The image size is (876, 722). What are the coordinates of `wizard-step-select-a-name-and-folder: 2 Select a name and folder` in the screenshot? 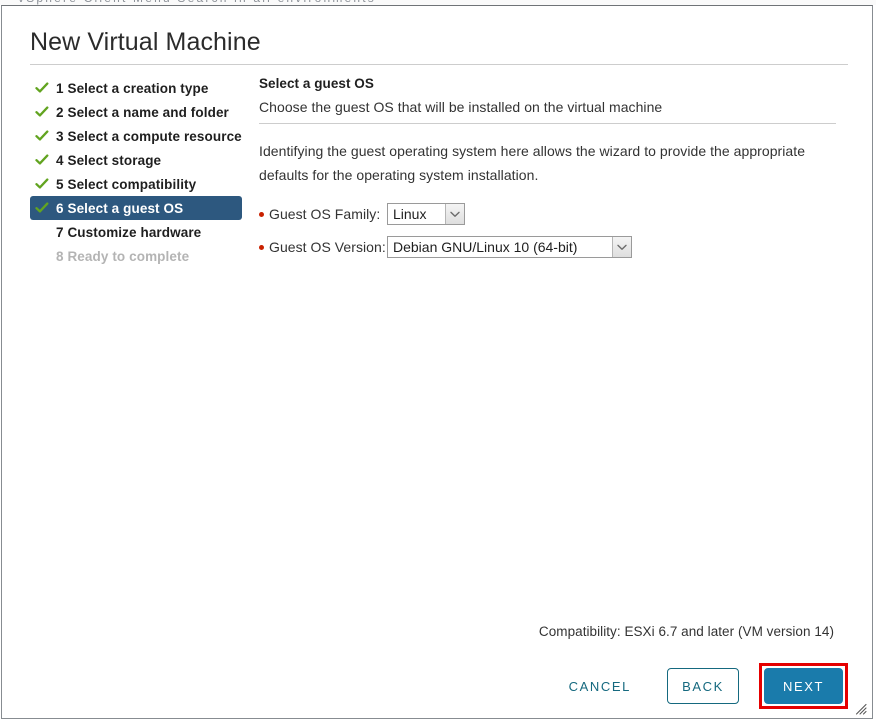 It's located at (136, 112).